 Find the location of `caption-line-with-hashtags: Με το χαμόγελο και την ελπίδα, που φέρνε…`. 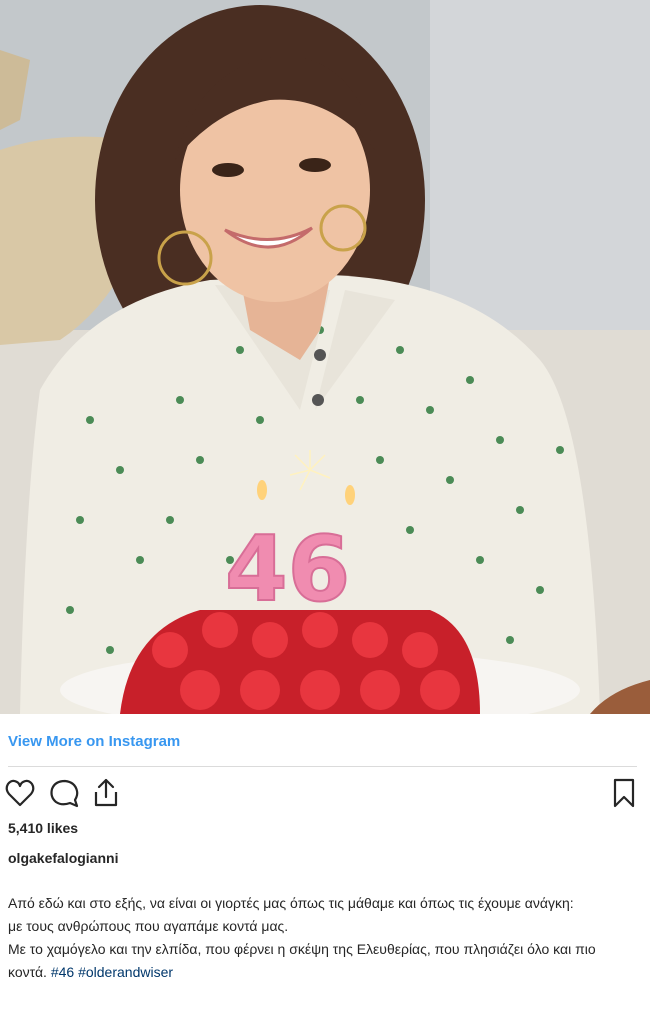

caption-line-with-hashtags: Με το χαμόγελο και την ελπίδα, που φέρνε… is located at coordinates (308, 961).